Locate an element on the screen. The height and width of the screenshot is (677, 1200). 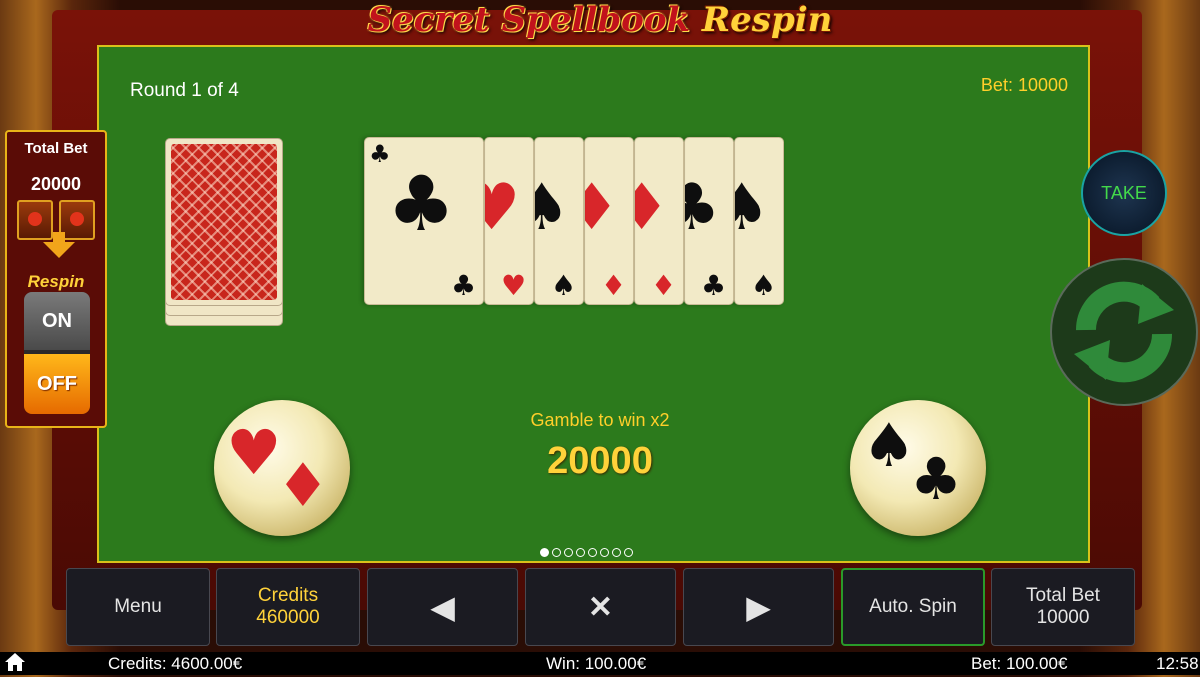
respin-on-button: ON is located at coordinates (57, 321).